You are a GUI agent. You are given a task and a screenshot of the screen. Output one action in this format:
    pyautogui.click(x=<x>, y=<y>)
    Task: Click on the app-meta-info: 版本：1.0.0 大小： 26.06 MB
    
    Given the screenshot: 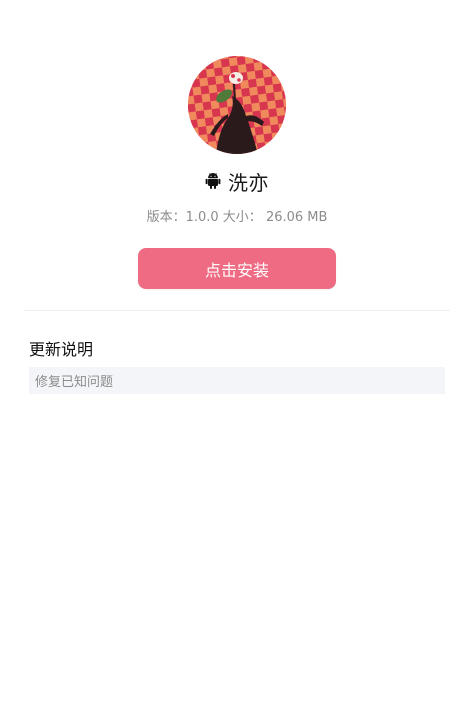 What is the action you would take?
    pyautogui.click(x=237, y=215)
    